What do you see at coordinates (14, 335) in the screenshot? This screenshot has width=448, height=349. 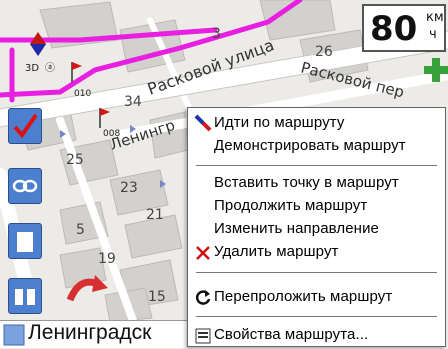 I see `map-square-icon` at bounding box center [14, 335].